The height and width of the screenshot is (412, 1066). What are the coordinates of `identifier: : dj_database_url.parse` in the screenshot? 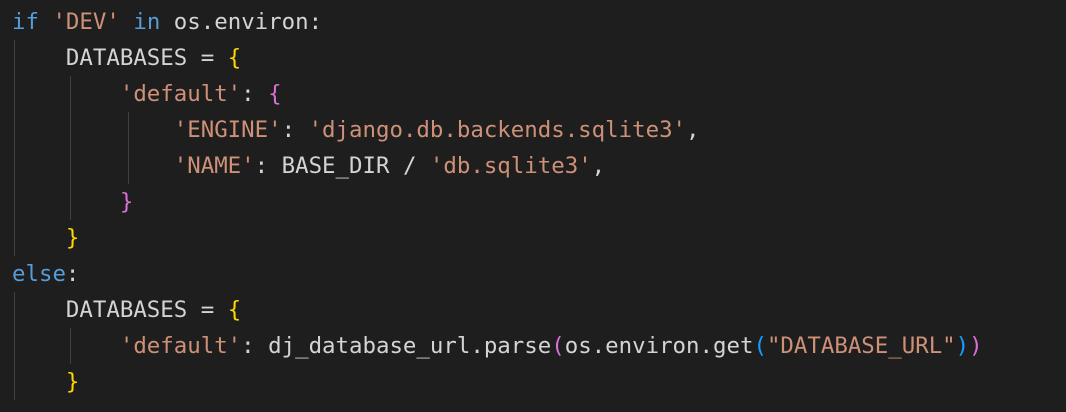 It's located at (396, 346).